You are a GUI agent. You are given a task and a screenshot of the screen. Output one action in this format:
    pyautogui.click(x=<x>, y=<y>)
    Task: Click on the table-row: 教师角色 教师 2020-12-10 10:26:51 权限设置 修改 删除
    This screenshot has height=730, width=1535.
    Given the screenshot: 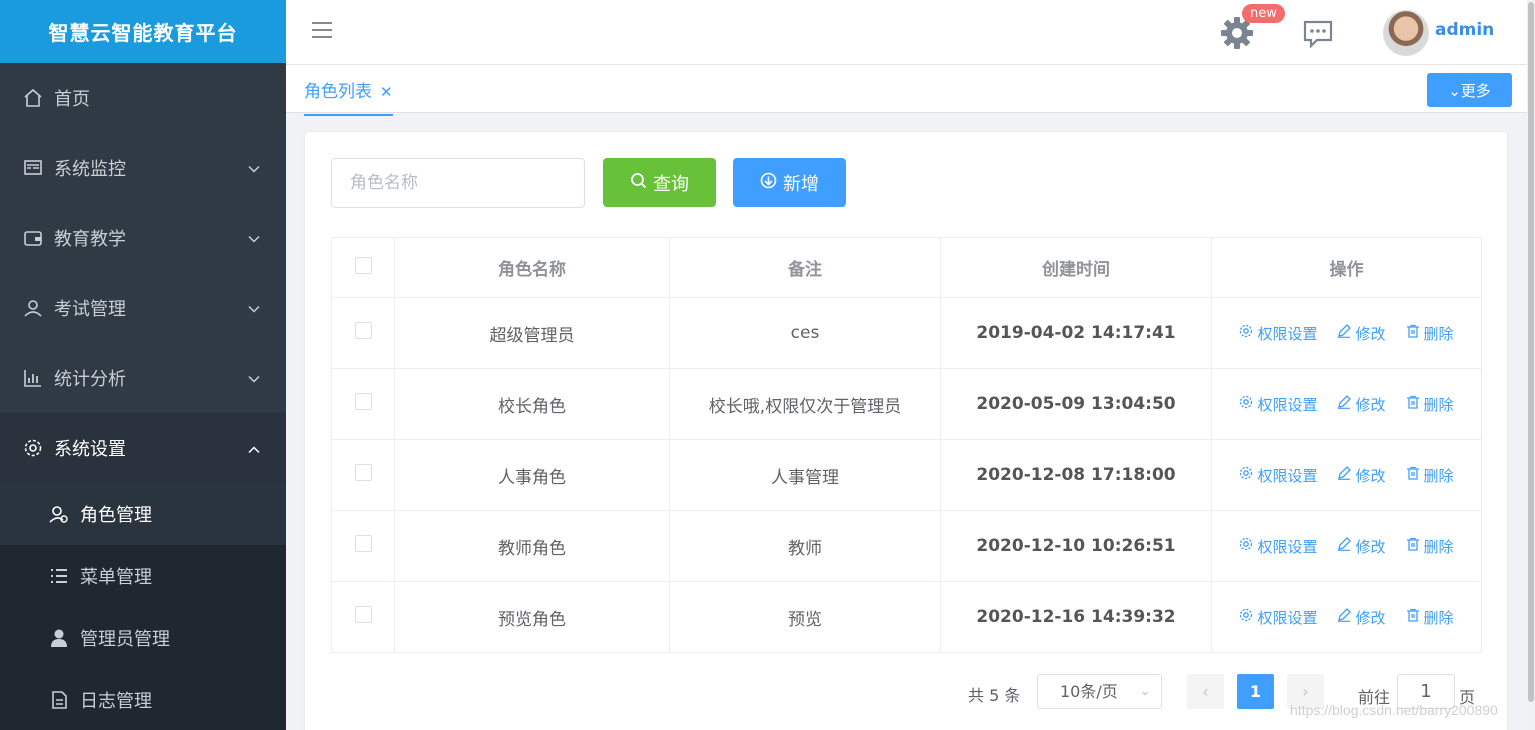 What is the action you would take?
    pyautogui.click(x=906, y=546)
    